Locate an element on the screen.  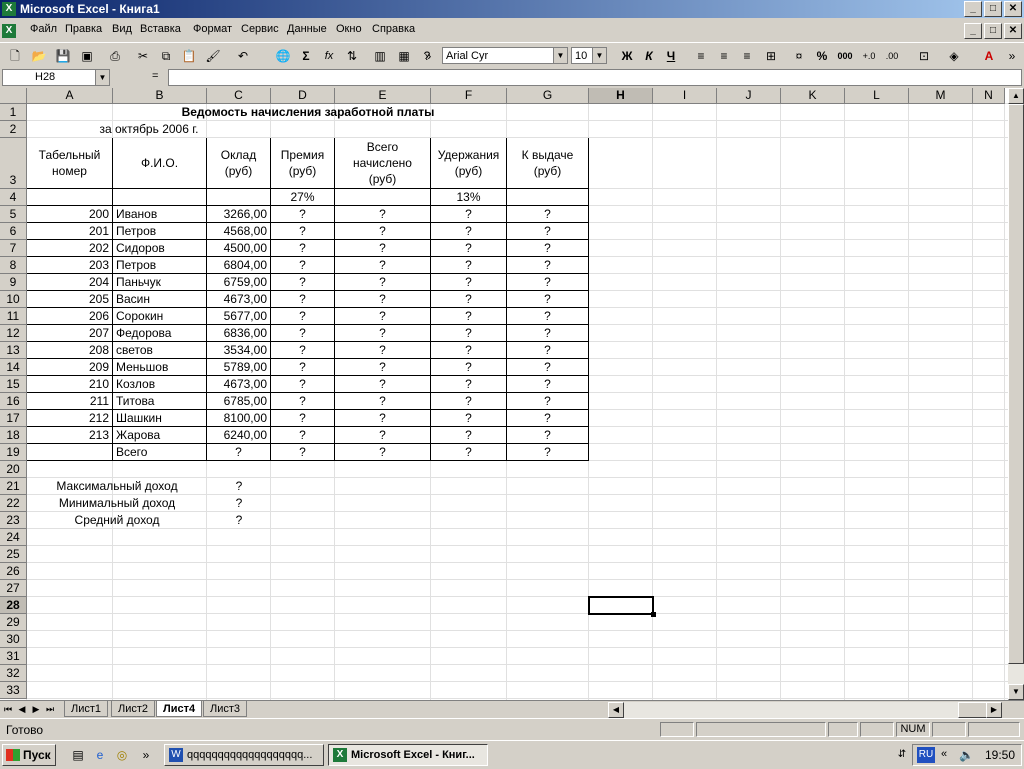
menu-tools: Сервис is located at coordinates (260, 29).